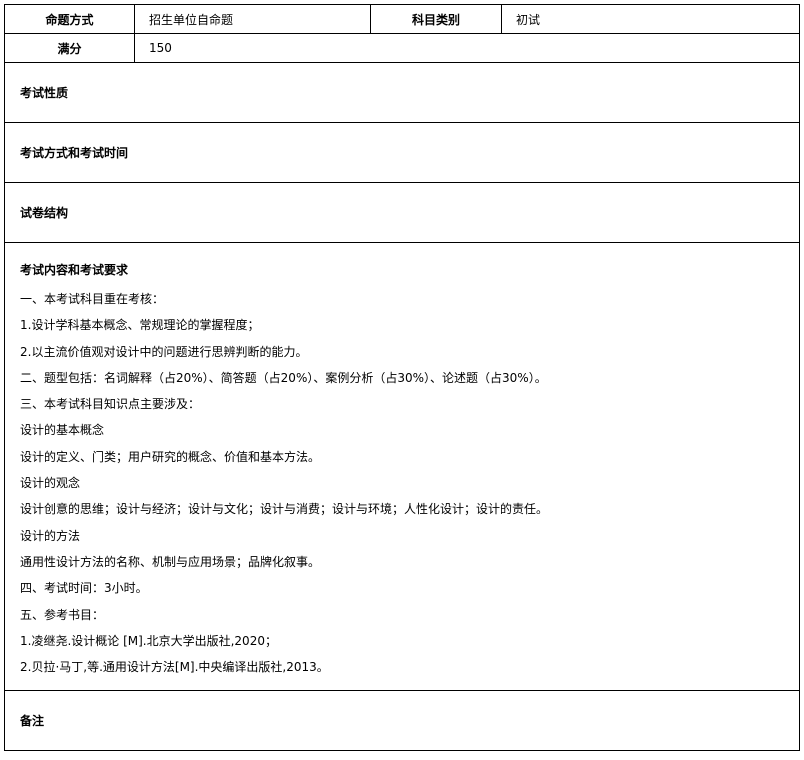 Image resolution: width=804 pixels, height=760 pixels. What do you see at coordinates (170, 456) in the screenshot?
I see `content-line: 设计的定义、门类；用户研究的概念、价值和基本方法。` at bounding box center [170, 456].